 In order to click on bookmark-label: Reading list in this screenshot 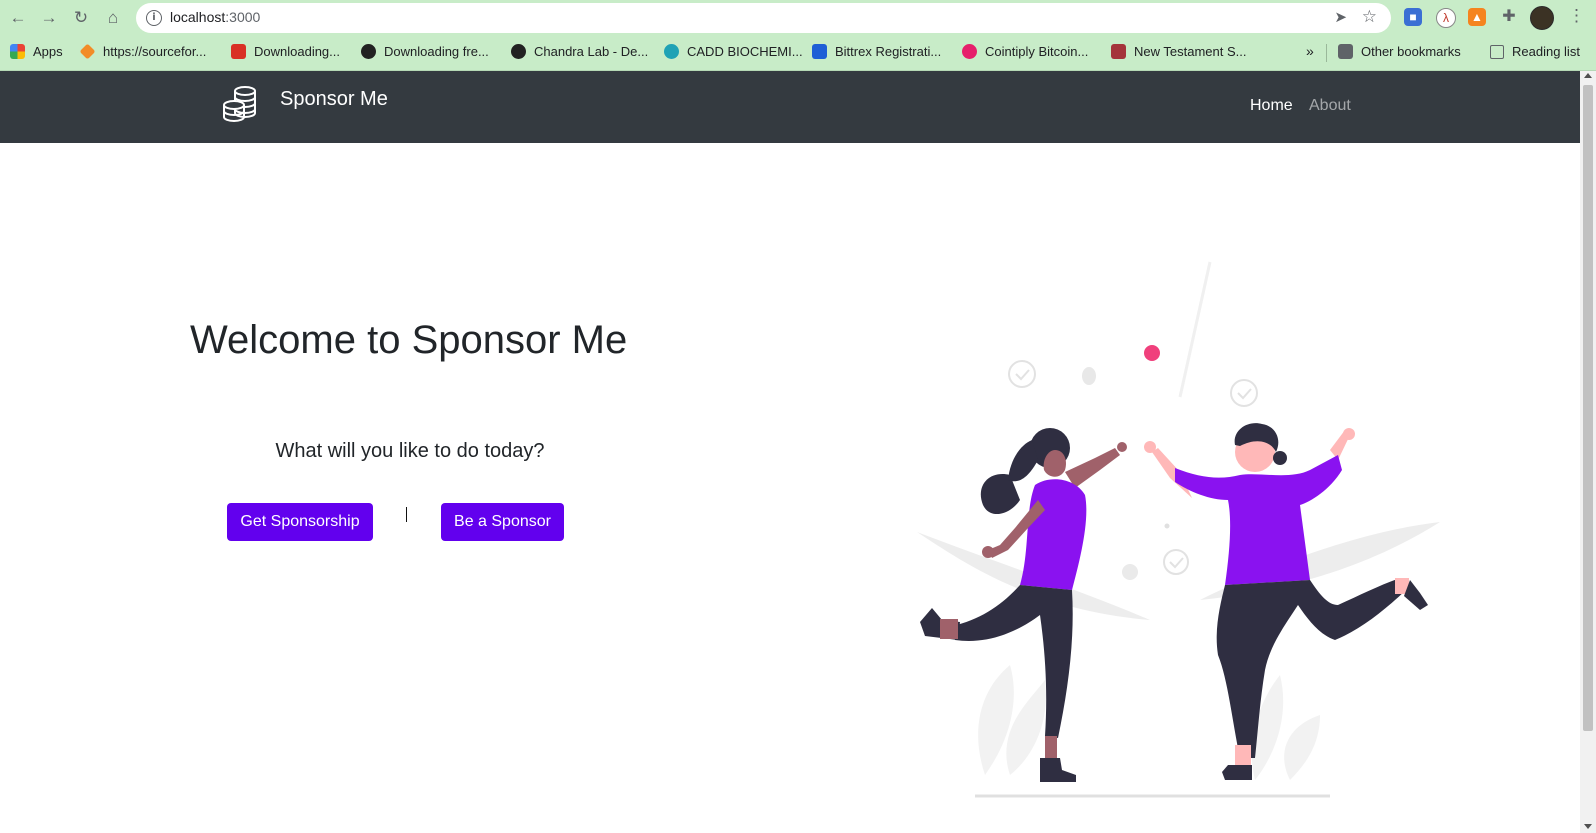, I will do `click(1546, 51)`.